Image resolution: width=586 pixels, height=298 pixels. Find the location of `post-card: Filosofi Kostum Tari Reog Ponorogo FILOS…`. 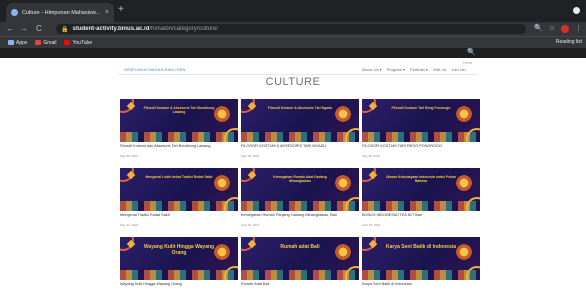

post-card: Filosofi Kostum Tari Reog Ponorogo FILOS… is located at coordinates (421, 129).